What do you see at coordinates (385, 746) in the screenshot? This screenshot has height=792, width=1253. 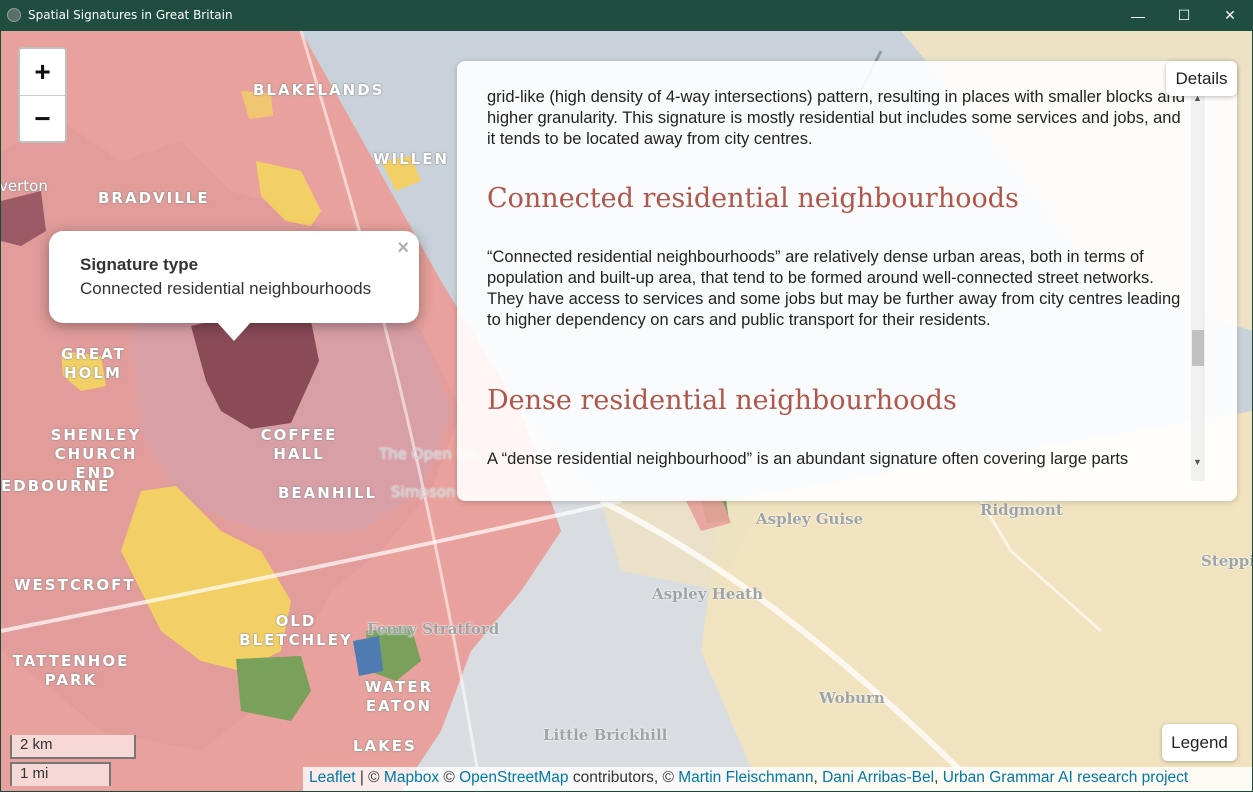 I see `place-label-lakes: LAKES` at bounding box center [385, 746].